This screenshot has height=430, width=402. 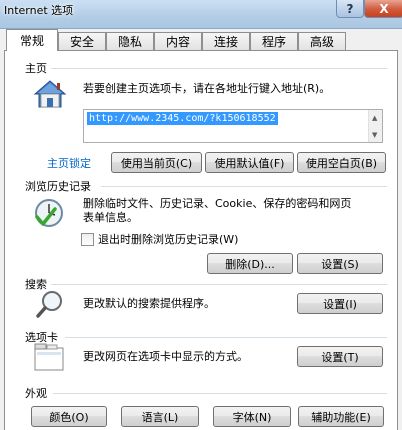 I want to click on tab-security: 安全, so click(x=82, y=41).